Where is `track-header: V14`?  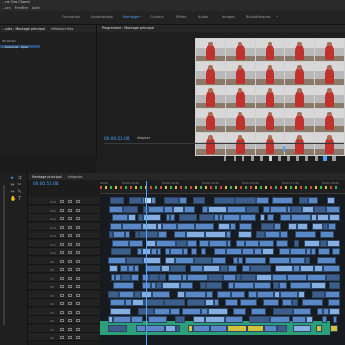 track-header: V14 is located at coordinates (64, 218).